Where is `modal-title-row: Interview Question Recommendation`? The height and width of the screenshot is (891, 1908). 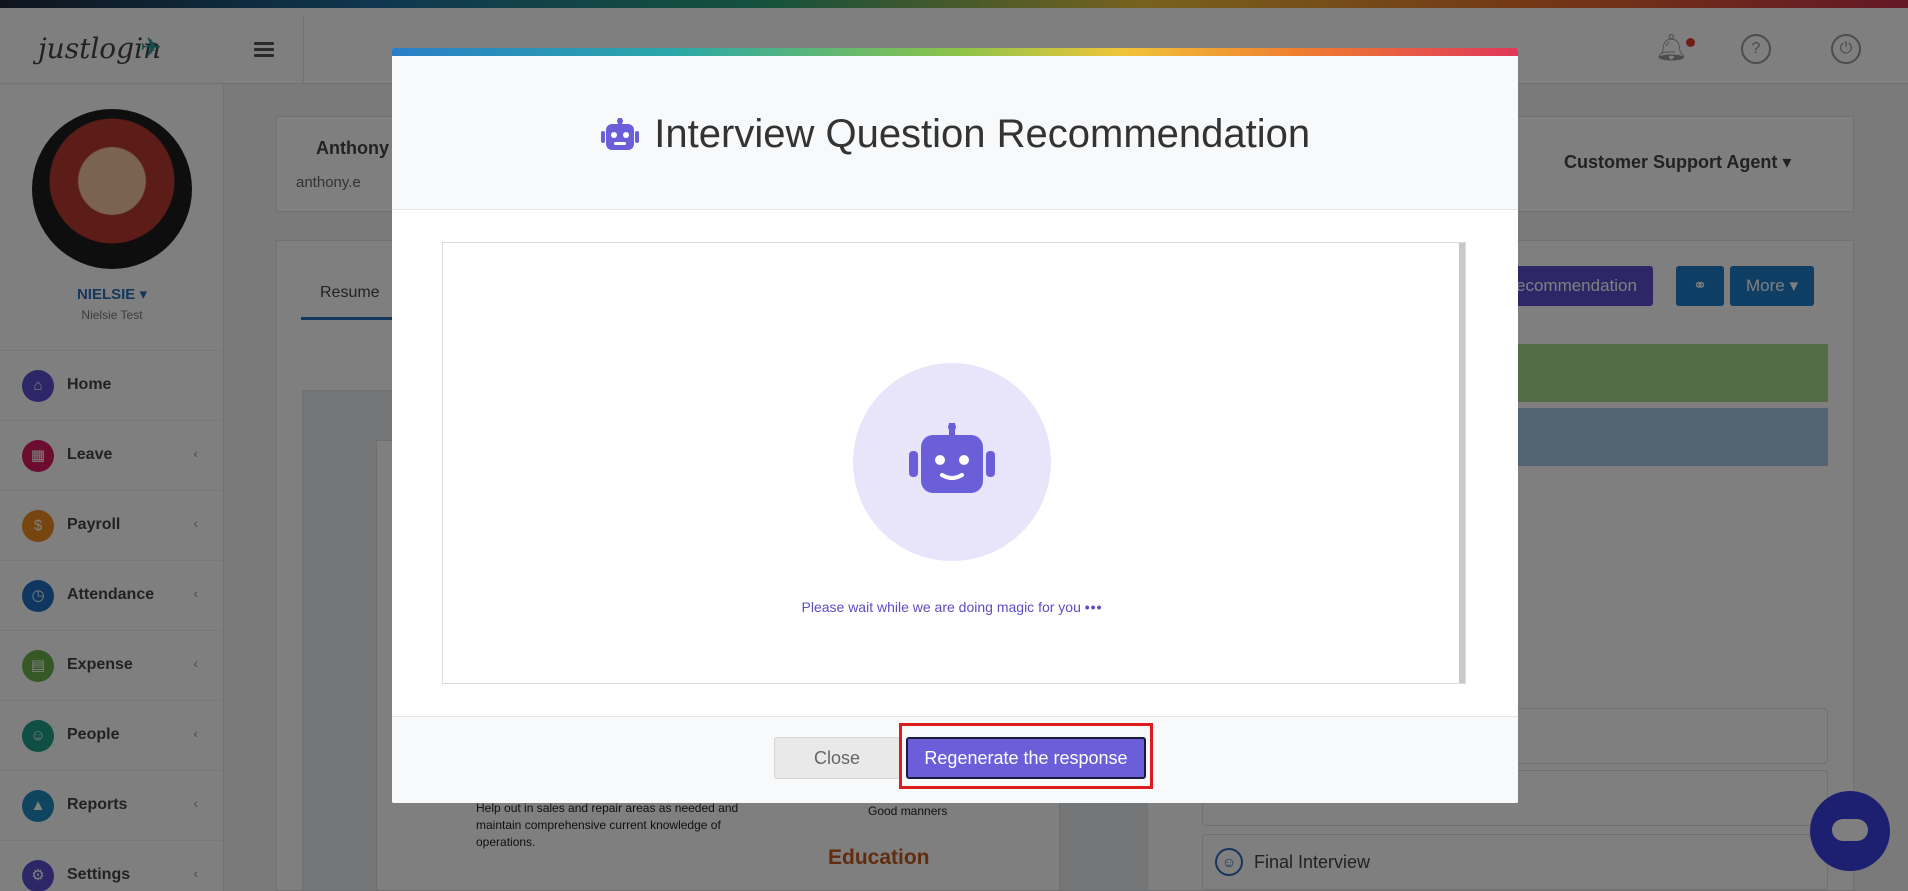
modal-title-row: Interview Question Recommendation is located at coordinates (955, 134).